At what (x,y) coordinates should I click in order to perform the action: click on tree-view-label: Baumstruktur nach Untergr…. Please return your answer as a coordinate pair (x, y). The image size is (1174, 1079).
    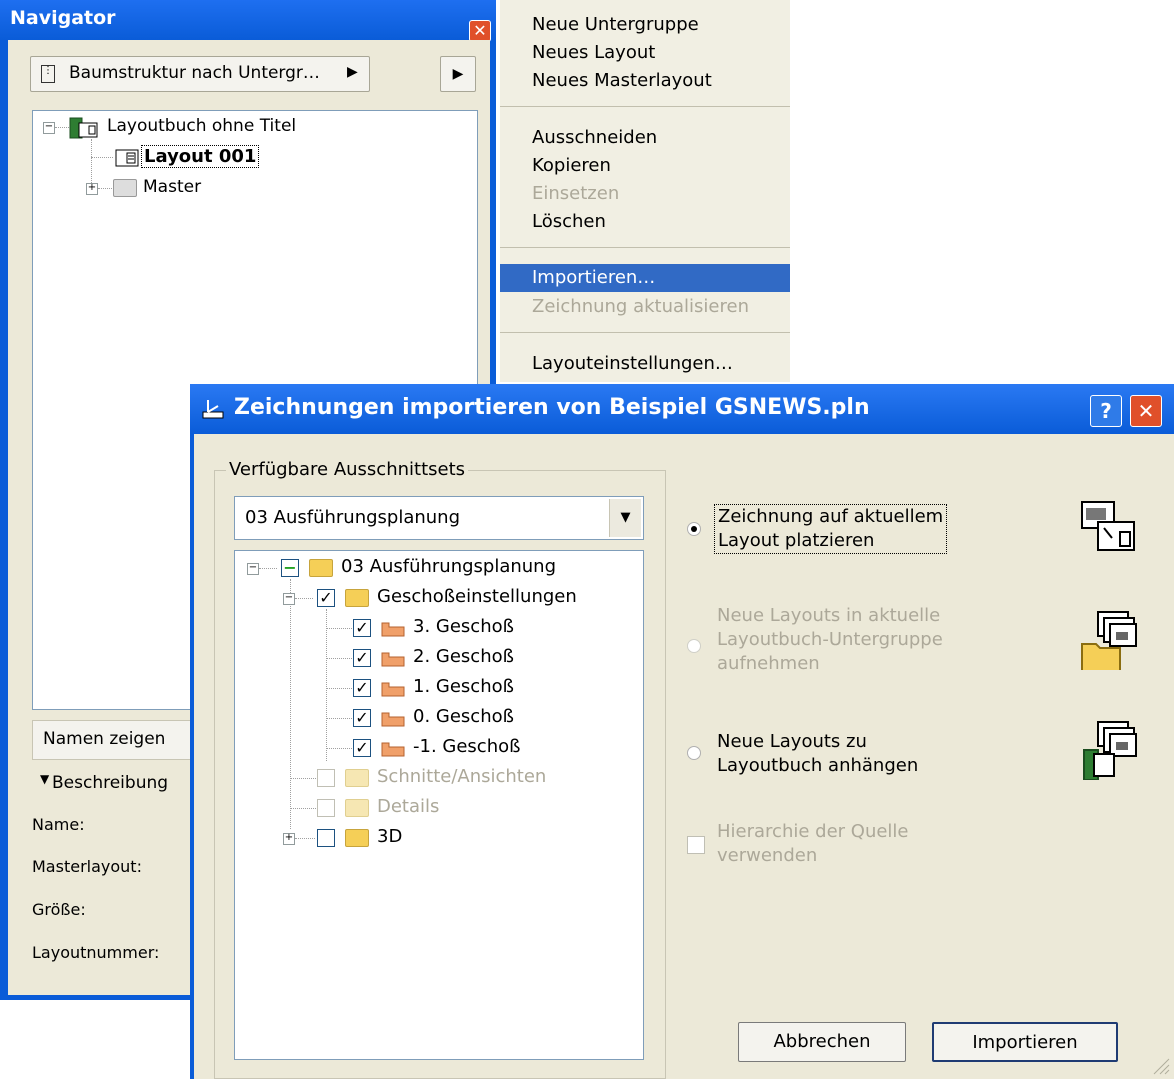
    Looking at the image, I should click on (194, 73).